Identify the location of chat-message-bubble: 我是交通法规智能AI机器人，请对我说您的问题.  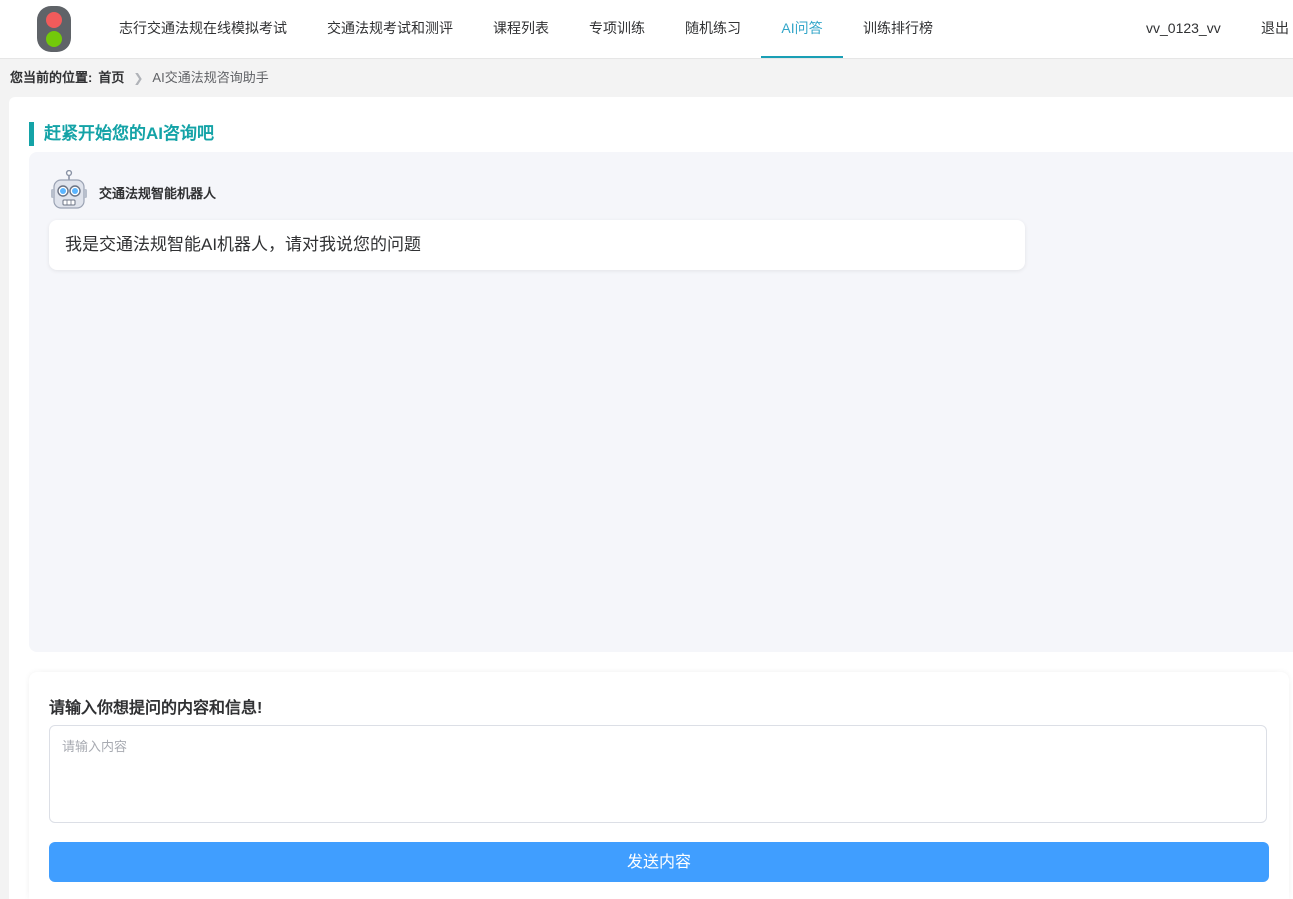
(537, 245).